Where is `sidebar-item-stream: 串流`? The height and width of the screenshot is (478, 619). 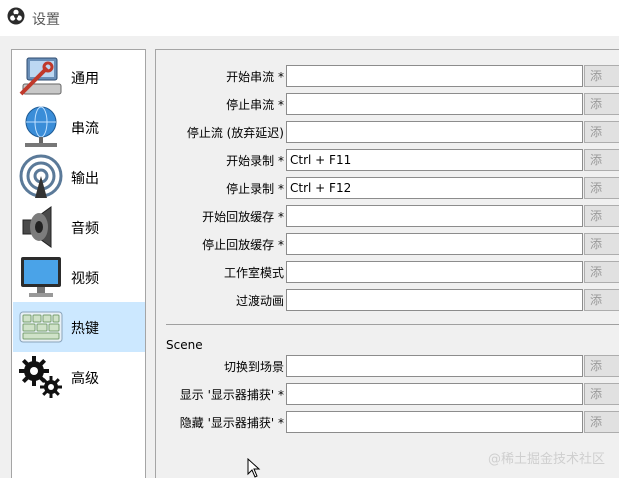 sidebar-item-stream: 串流 is located at coordinates (79, 127).